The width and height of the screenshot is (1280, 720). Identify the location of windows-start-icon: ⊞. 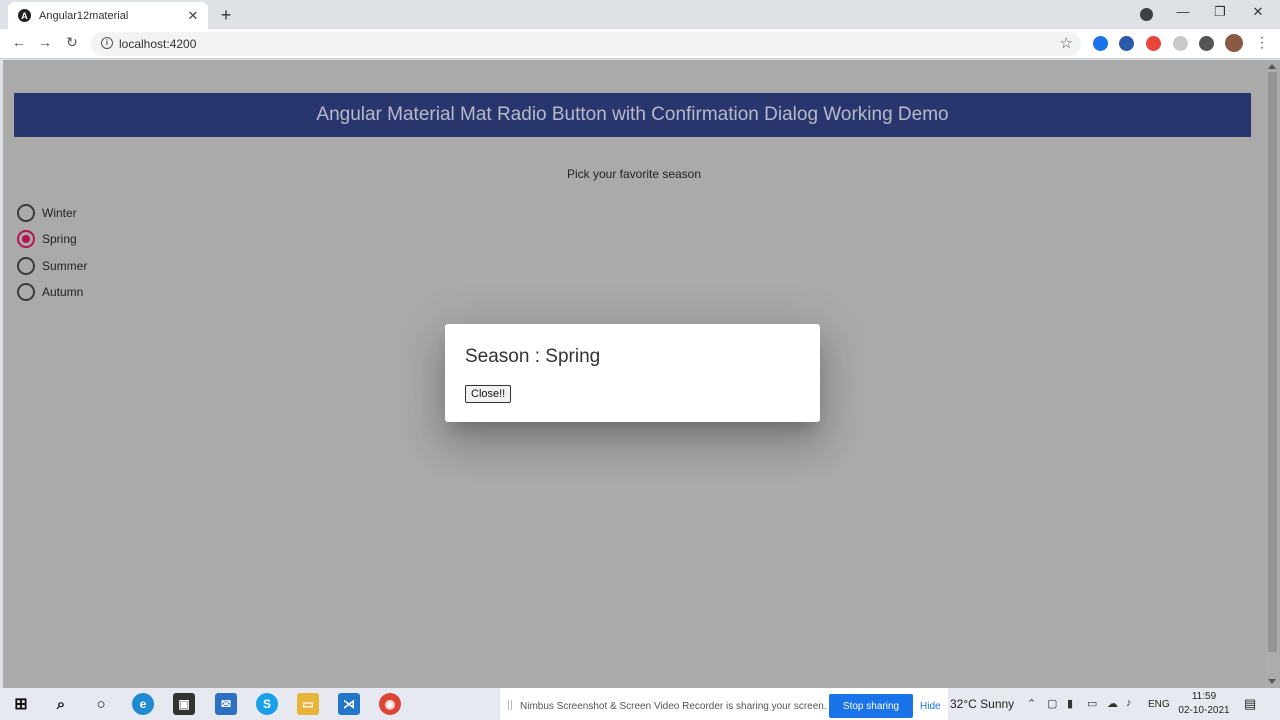
(21, 704).